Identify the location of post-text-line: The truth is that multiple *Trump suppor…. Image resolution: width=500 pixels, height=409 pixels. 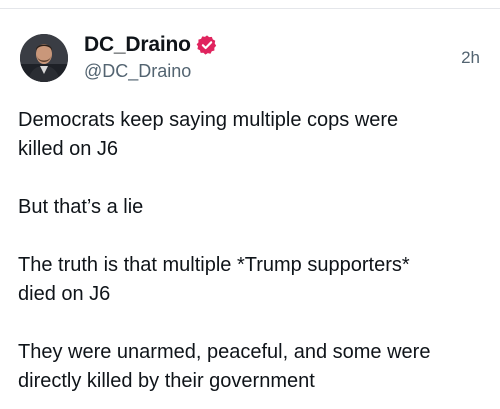
(214, 265).